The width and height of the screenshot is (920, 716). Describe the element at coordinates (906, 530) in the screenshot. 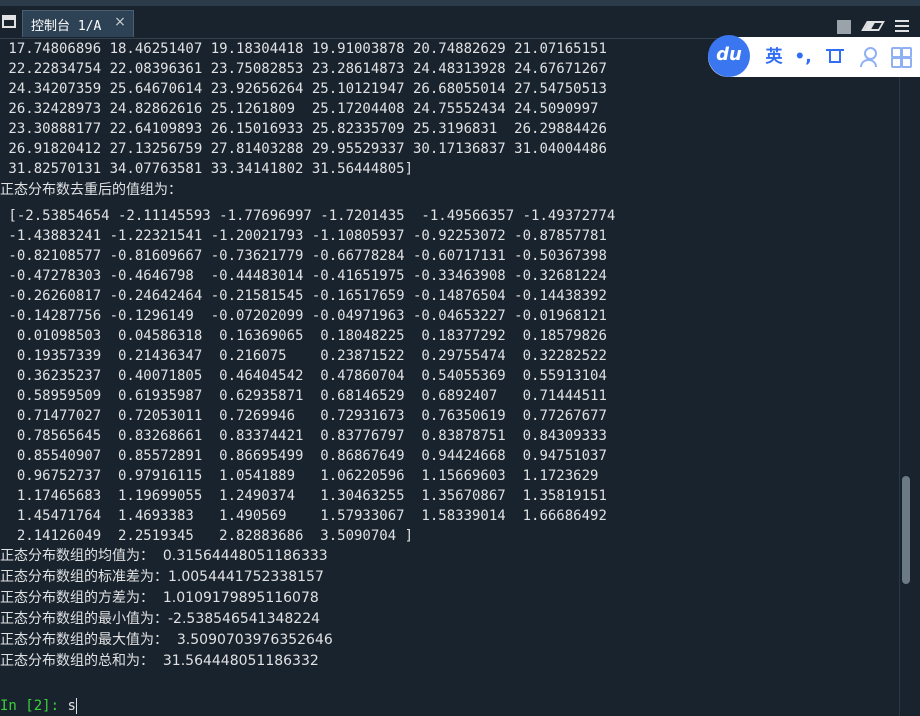

I see `scrollbar-thumb` at that location.